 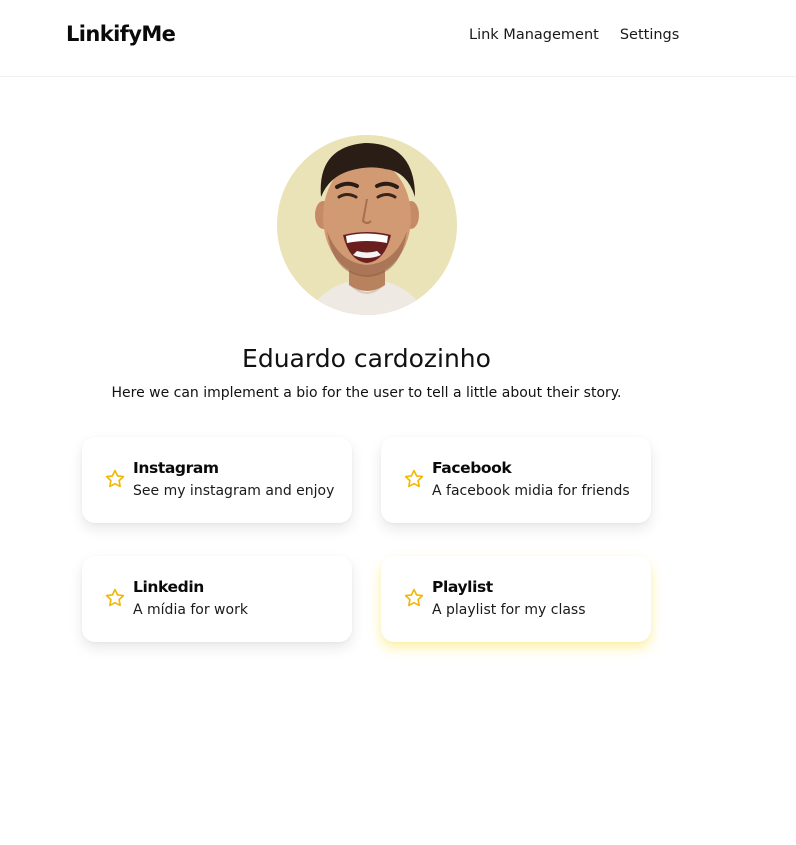 What do you see at coordinates (516, 480) in the screenshot?
I see `link-card-facebook: Facebook A facebook midia for friends` at bounding box center [516, 480].